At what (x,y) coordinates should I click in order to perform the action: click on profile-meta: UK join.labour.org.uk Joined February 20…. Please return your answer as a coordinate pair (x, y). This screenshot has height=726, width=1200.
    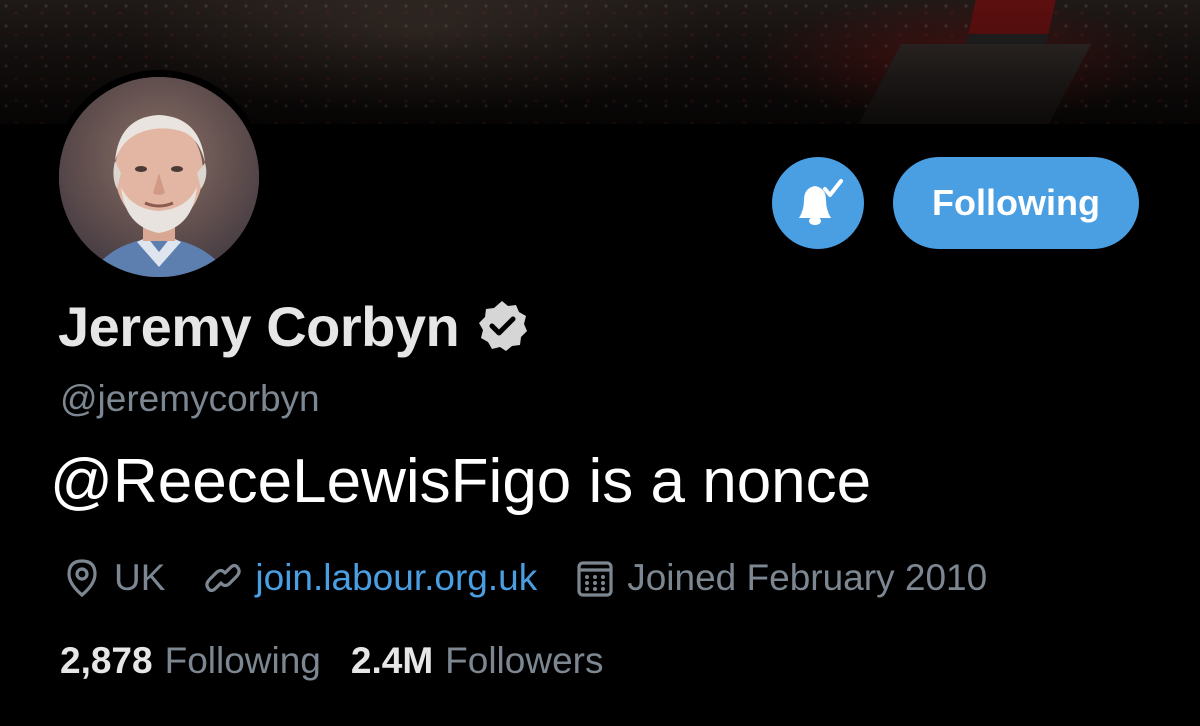
    Looking at the image, I should click on (543, 578).